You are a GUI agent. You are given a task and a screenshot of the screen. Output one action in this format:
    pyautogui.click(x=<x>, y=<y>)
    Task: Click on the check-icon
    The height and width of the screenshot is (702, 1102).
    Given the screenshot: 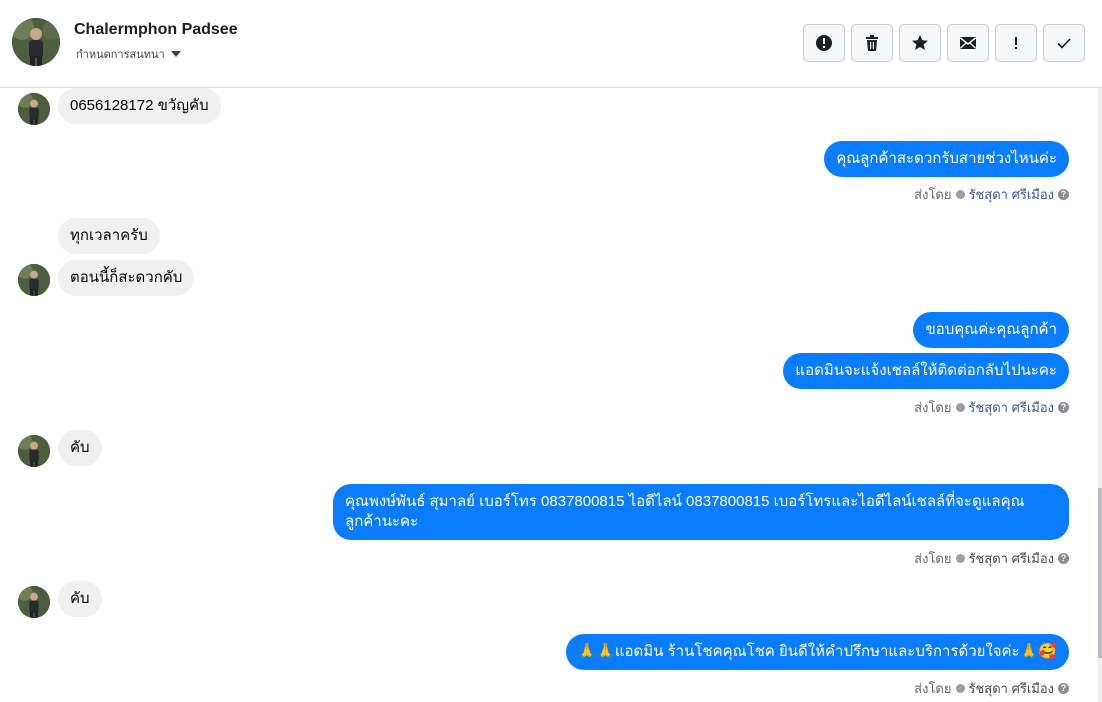 What is the action you would take?
    pyautogui.click(x=1064, y=43)
    